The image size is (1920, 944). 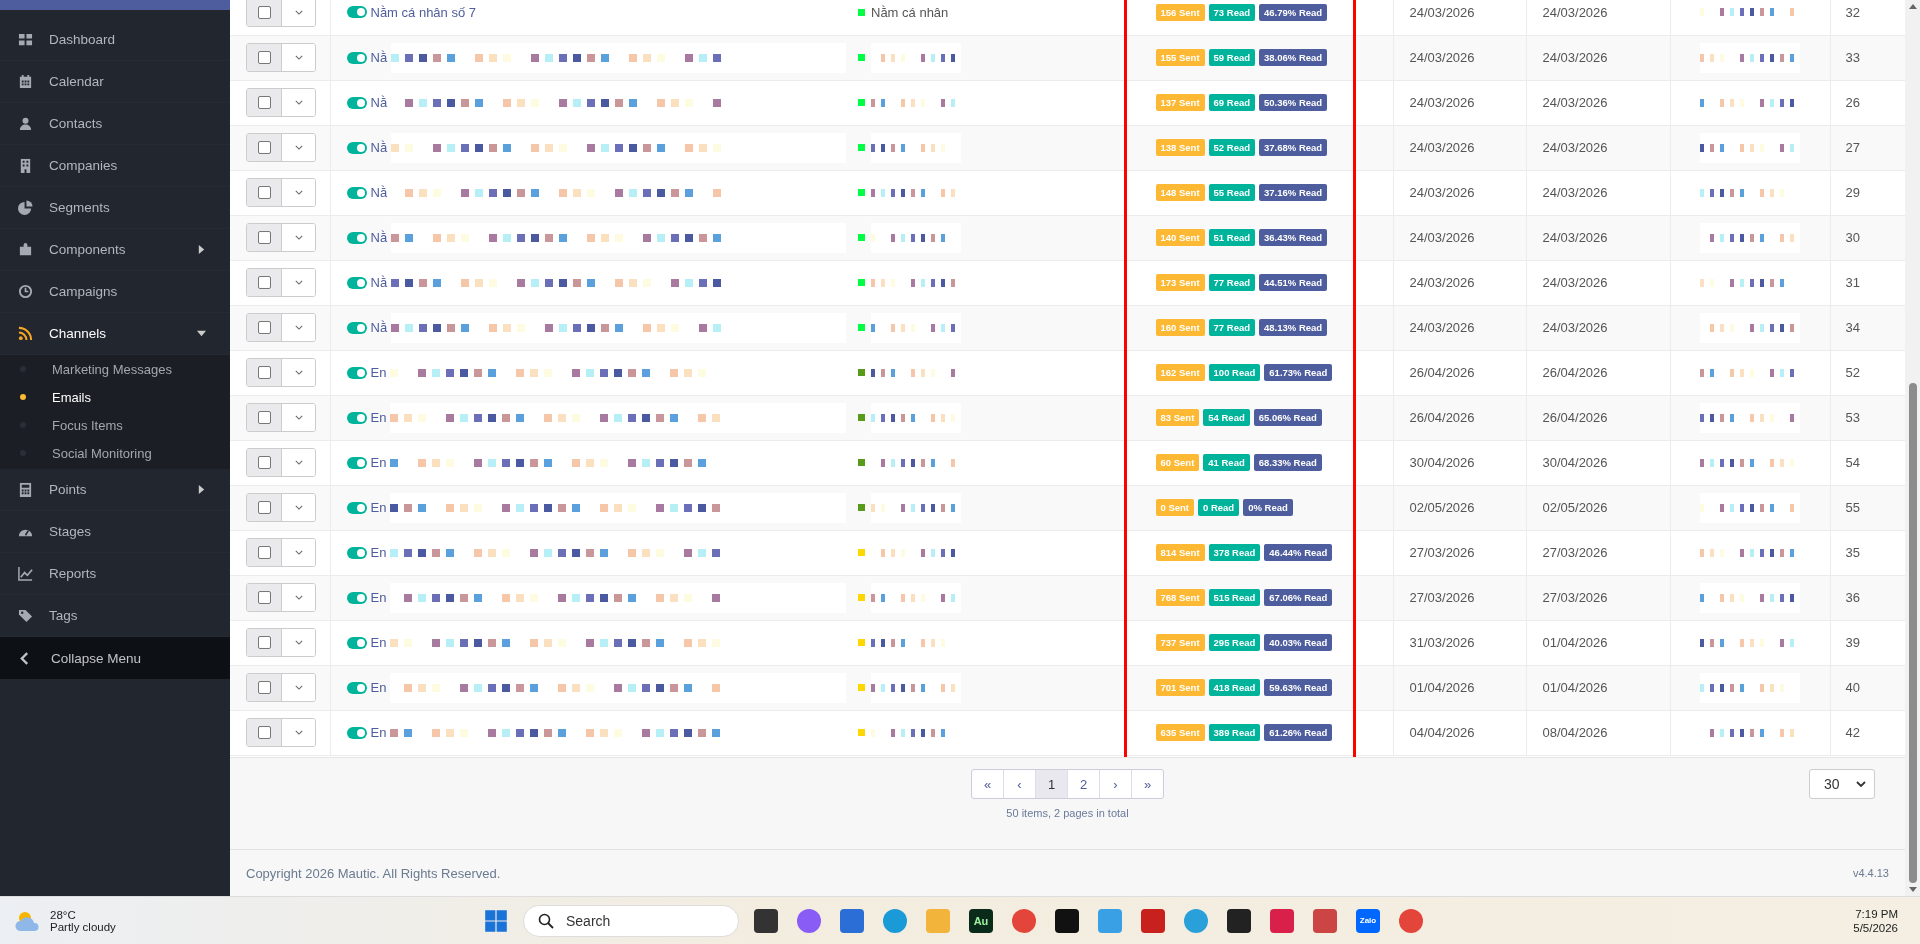 I want to click on submenu-item: Emails, so click(x=115, y=397).